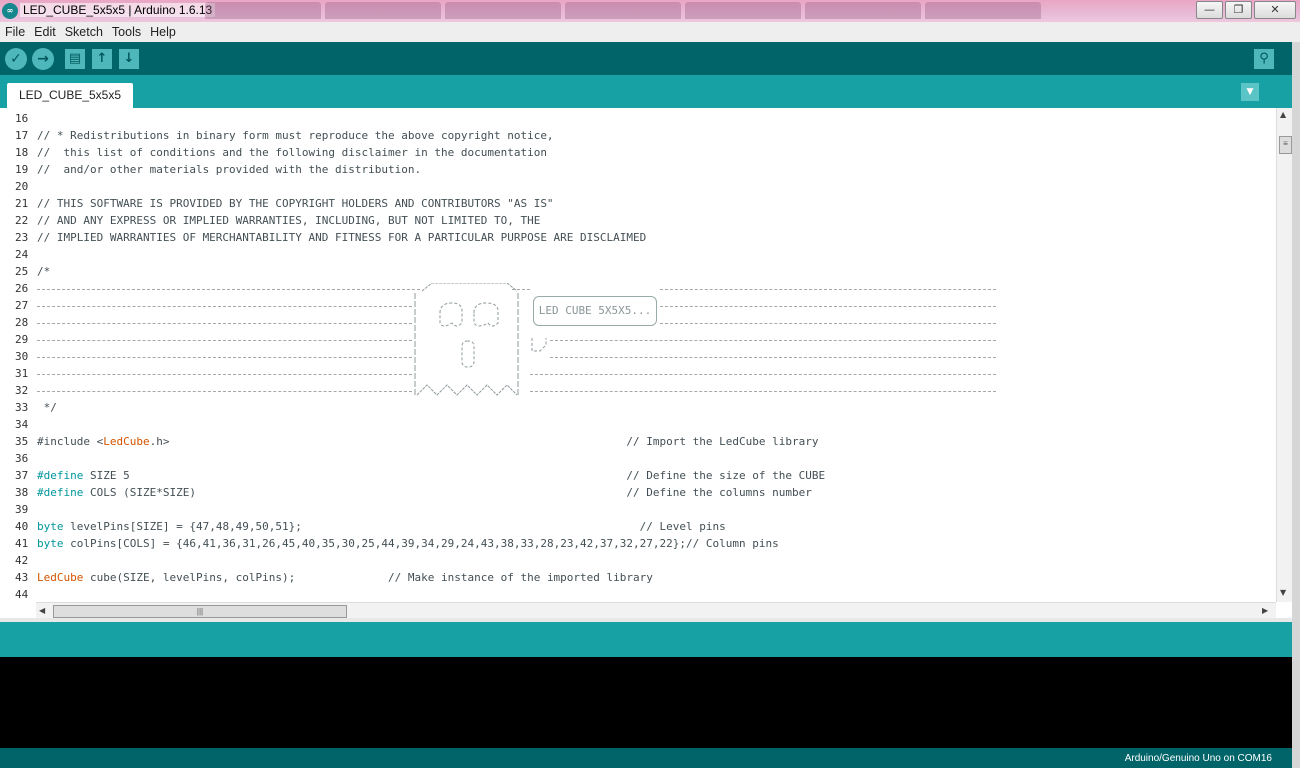 The image size is (1300, 768). I want to click on maximize-button: ❐, so click(1238, 10).